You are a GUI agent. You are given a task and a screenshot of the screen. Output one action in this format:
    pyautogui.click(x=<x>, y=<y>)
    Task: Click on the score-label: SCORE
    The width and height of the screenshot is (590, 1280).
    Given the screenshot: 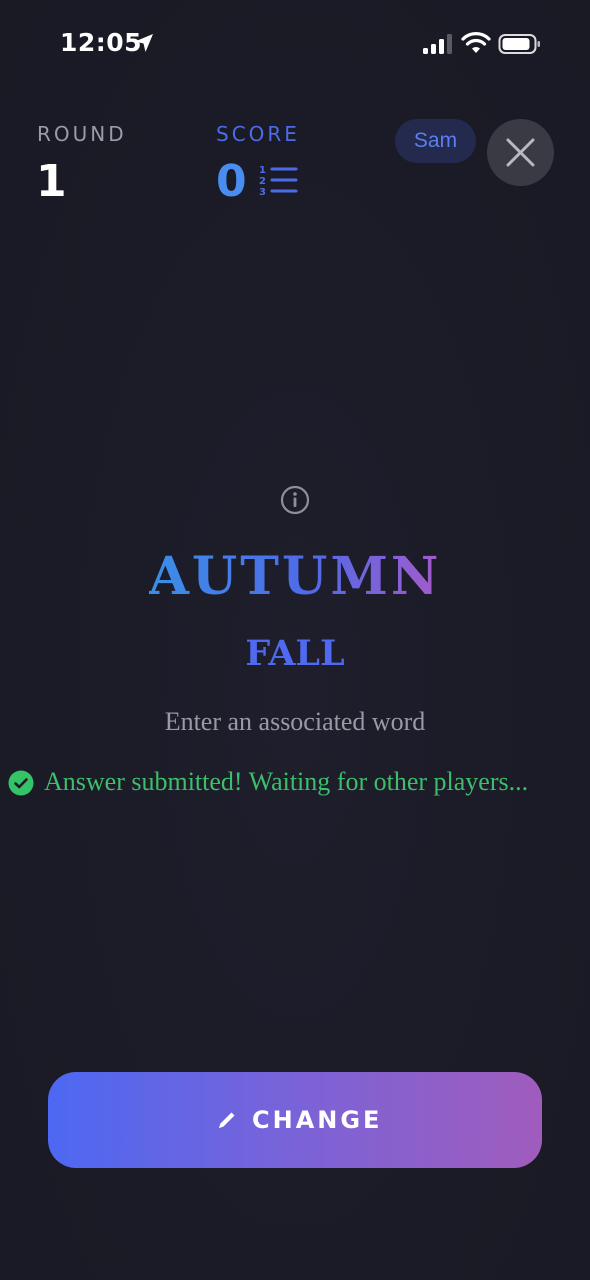 What is the action you would take?
    pyautogui.click(x=258, y=134)
    